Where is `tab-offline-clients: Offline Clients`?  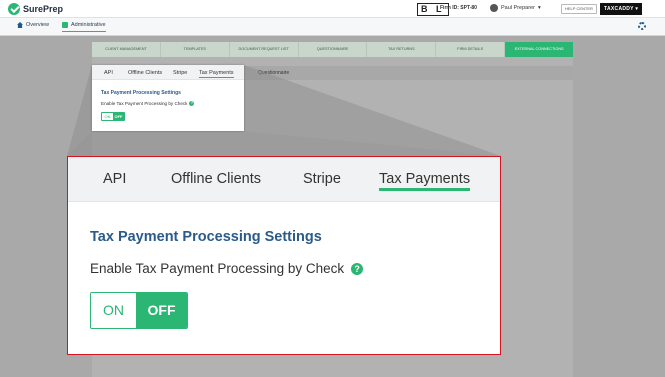
tab-offline-clients: Offline Clients is located at coordinates (216, 179).